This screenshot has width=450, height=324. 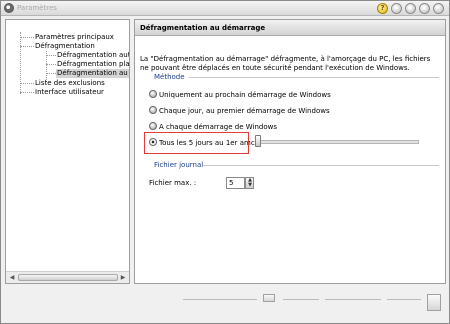 What do you see at coordinates (258, 141) in the screenshot?
I see `days-slider-thumb` at bounding box center [258, 141].